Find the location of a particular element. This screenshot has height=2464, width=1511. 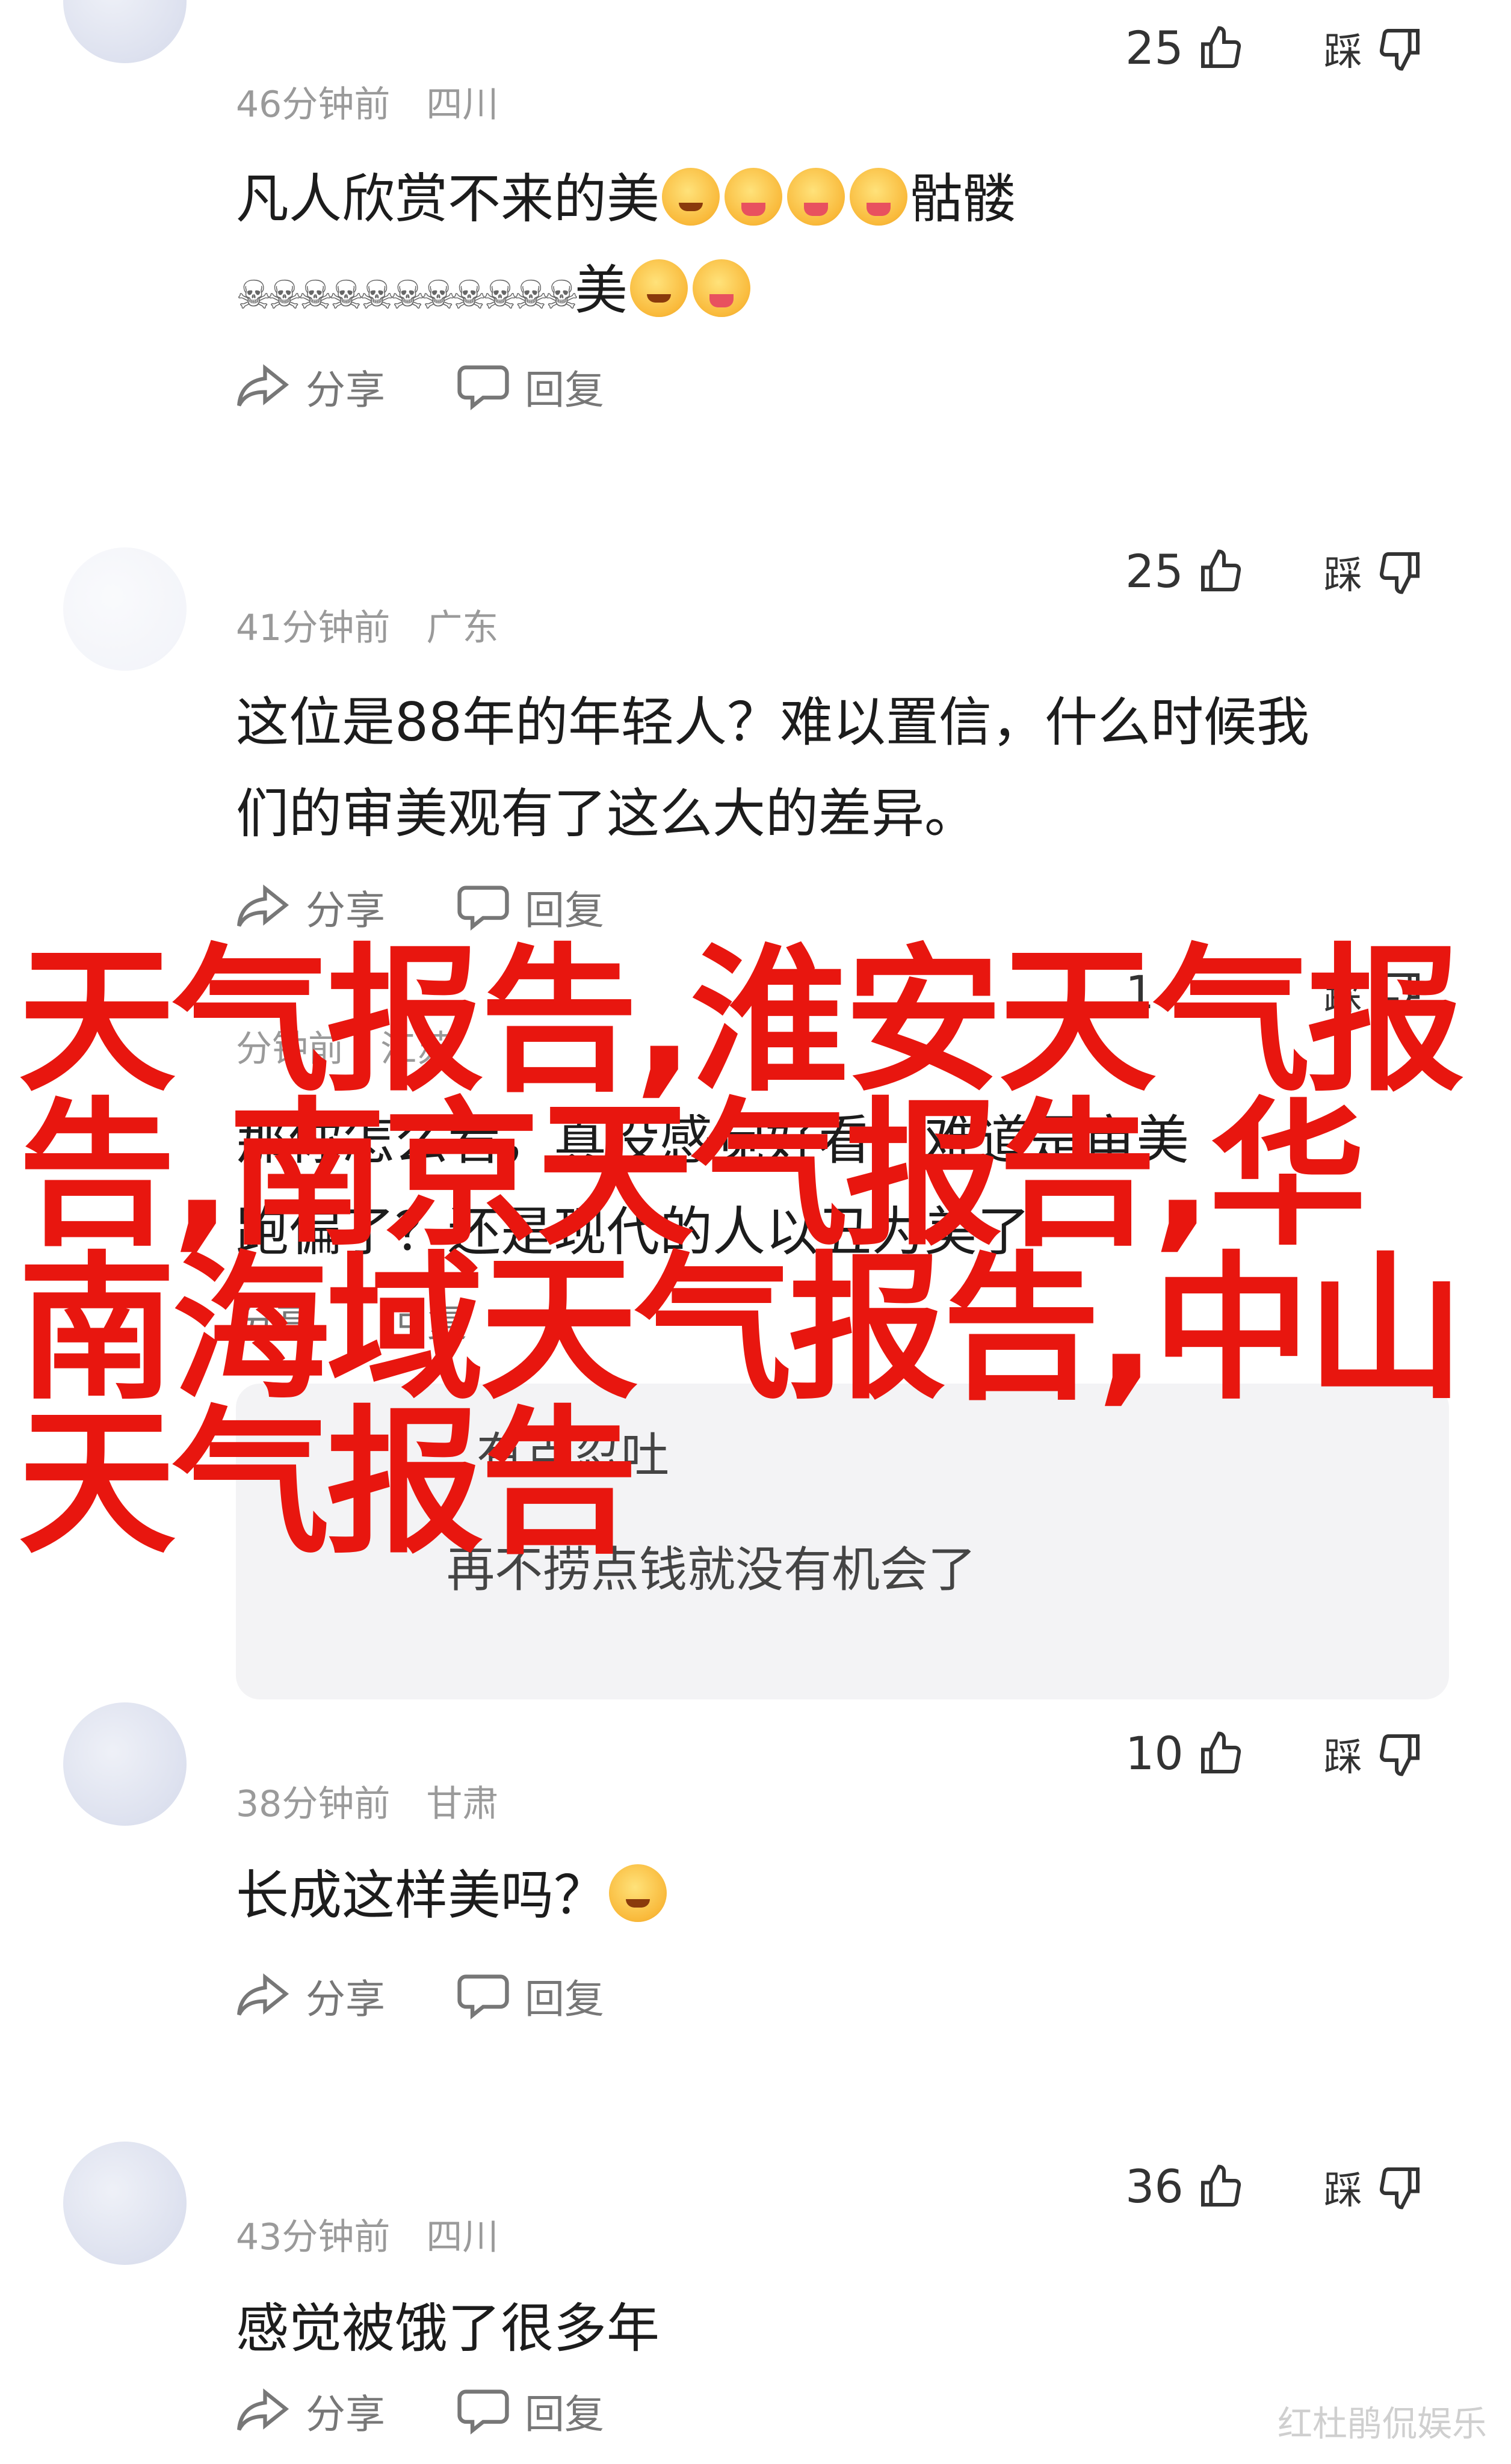

comment-time: 38分钟前 is located at coordinates (313, 1804).